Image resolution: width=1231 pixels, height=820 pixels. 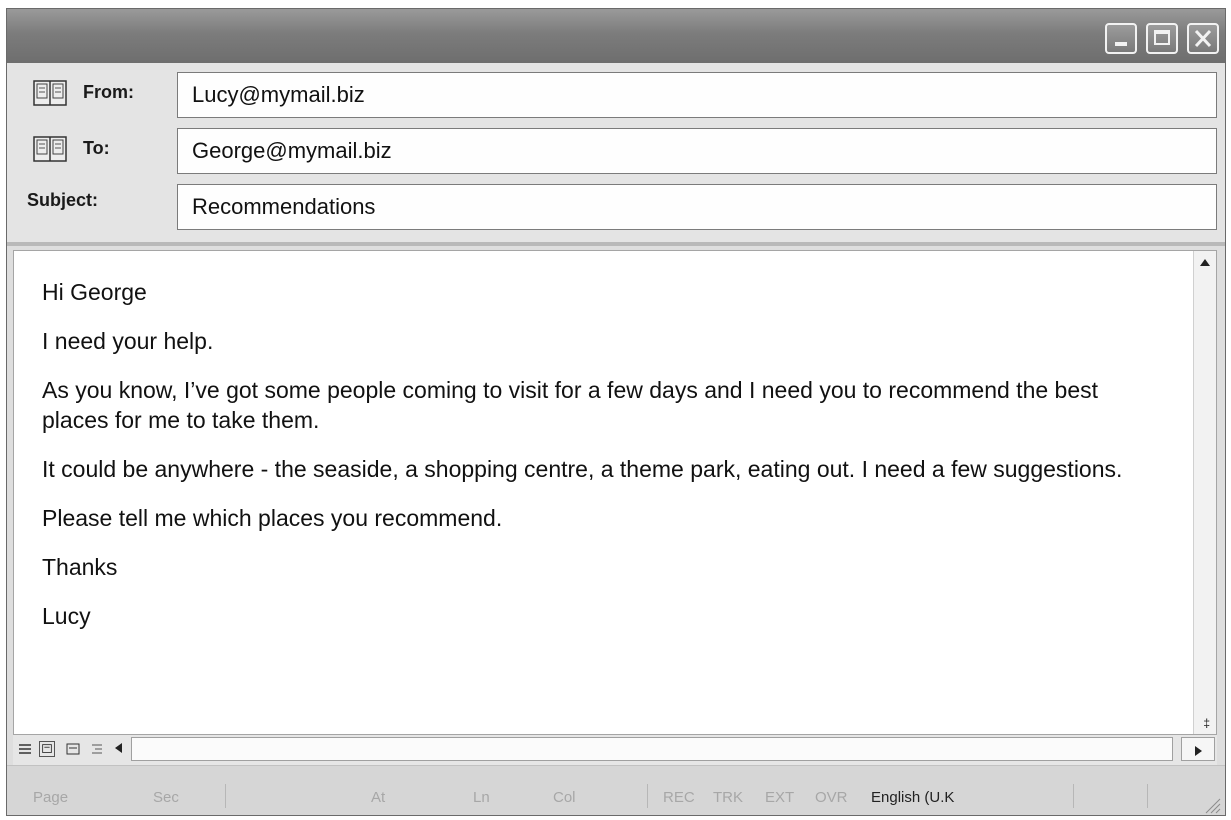 What do you see at coordinates (97, 749) in the screenshot?
I see `outline-view-icon` at bounding box center [97, 749].